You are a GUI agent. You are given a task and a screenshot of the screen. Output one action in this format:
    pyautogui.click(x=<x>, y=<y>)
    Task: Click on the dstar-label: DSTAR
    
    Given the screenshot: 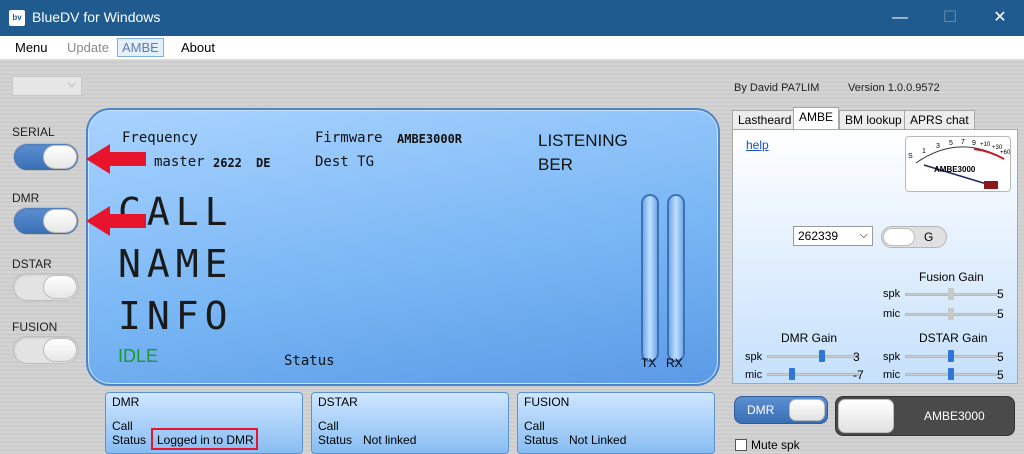 What is the action you would take?
    pyautogui.click(x=32, y=264)
    